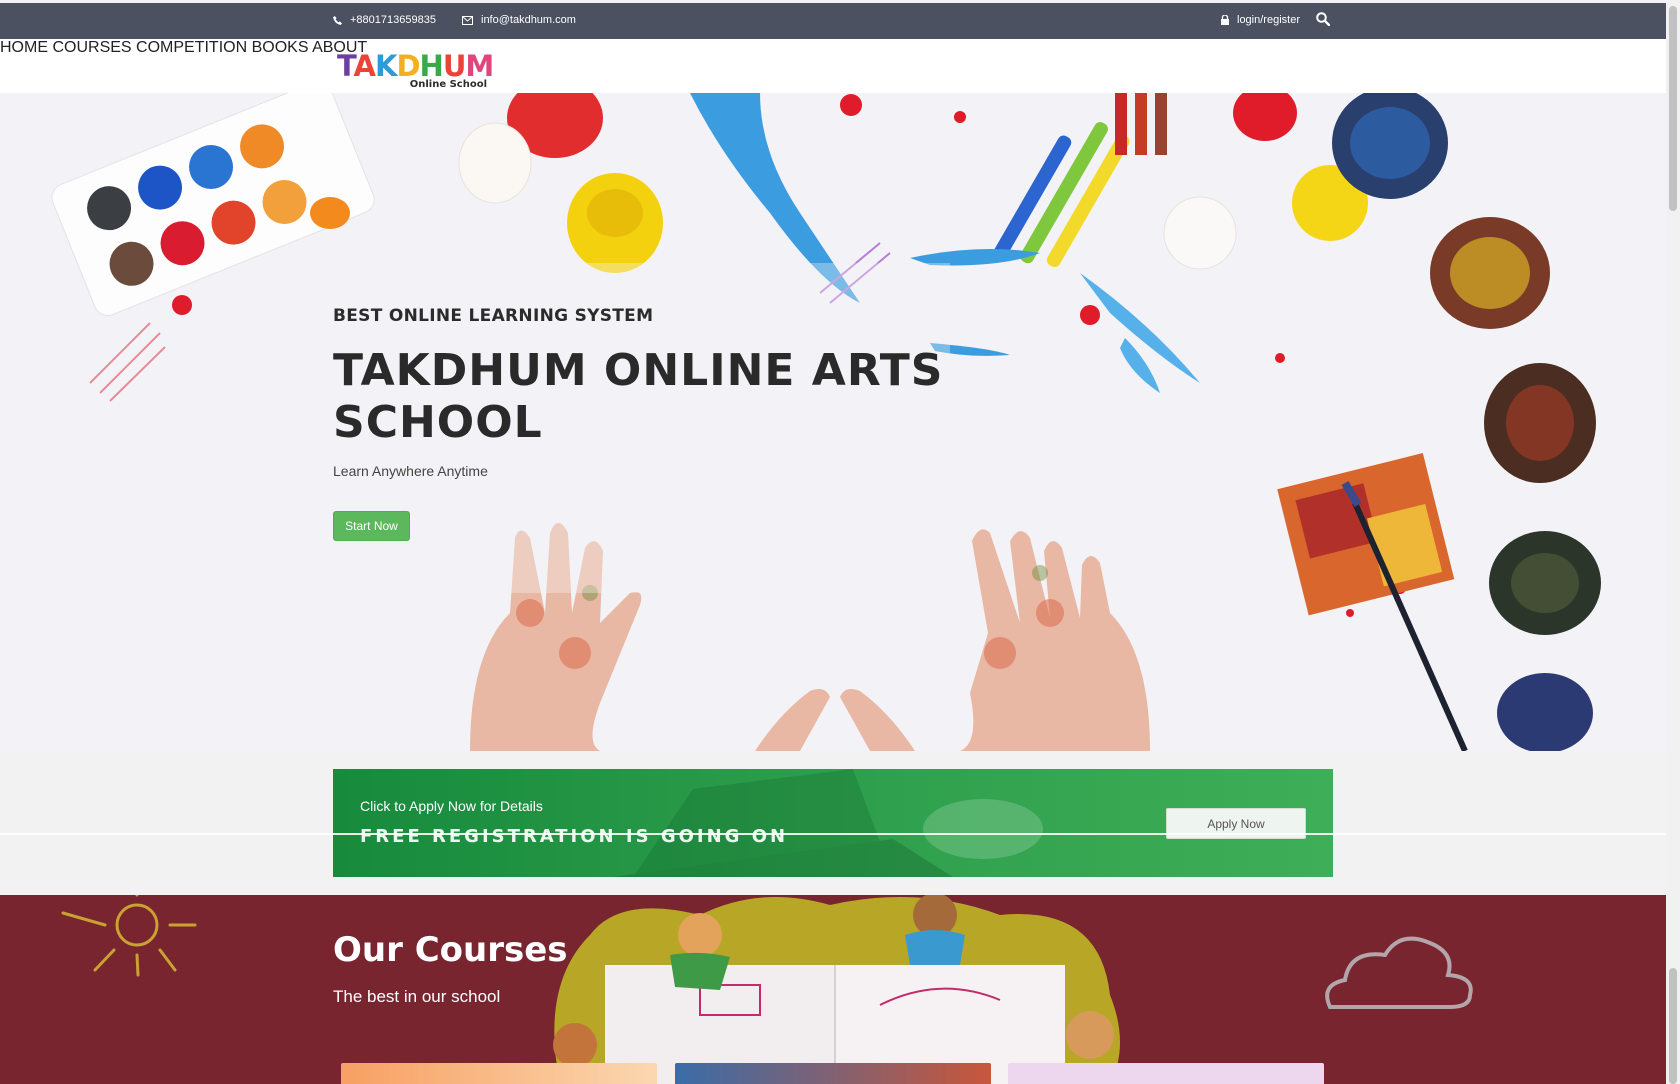 This screenshot has width=1680, height=1084. I want to click on email-address: info@takdhum.com, so click(528, 20).